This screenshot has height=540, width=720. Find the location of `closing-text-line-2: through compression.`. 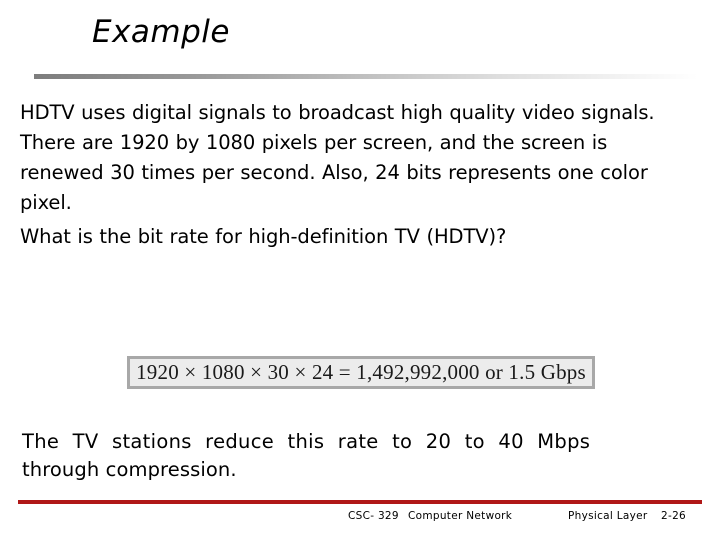

closing-text-line-2: through compression. is located at coordinates (129, 469).